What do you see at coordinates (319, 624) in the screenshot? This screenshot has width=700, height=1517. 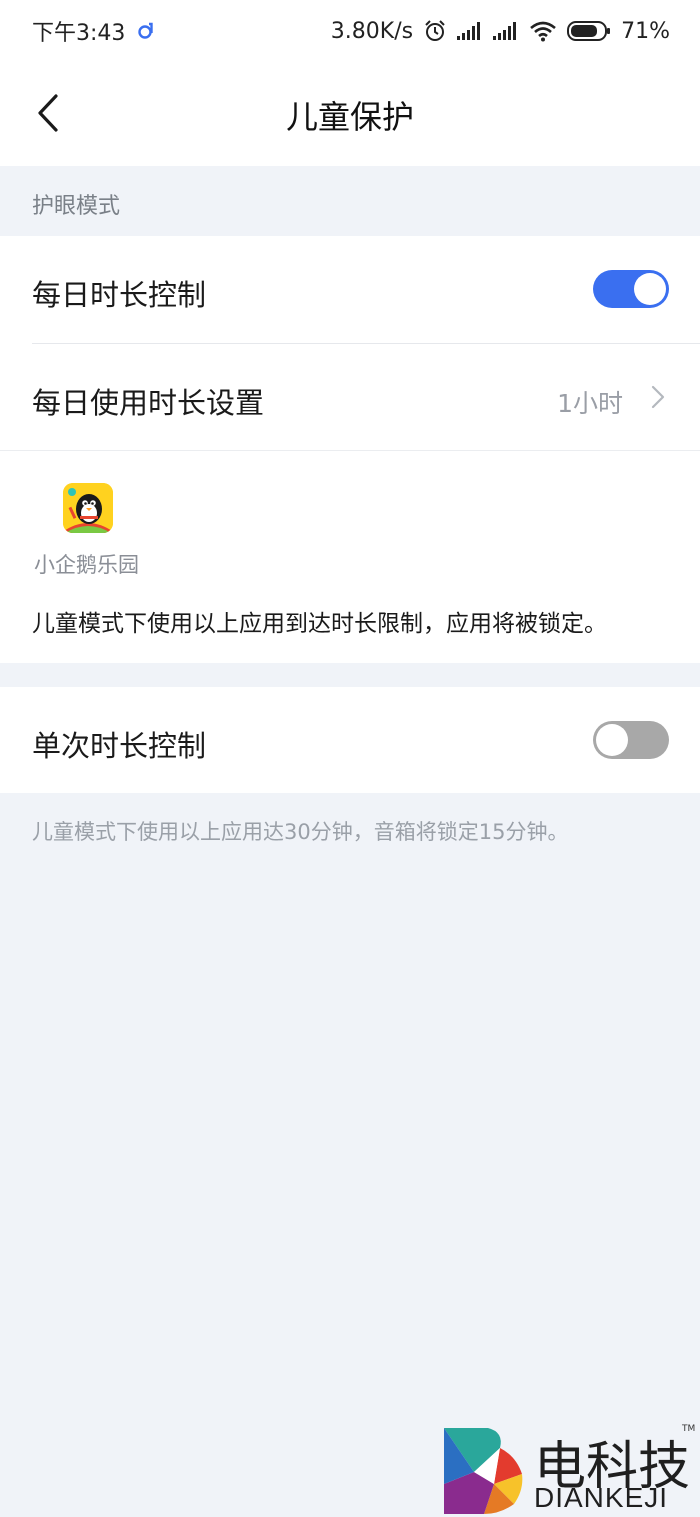 I see `daily-limit-note: 儿童模式下使用以上应用到达时长限制，应用将被锁定。` at bounding box center [319, 624].